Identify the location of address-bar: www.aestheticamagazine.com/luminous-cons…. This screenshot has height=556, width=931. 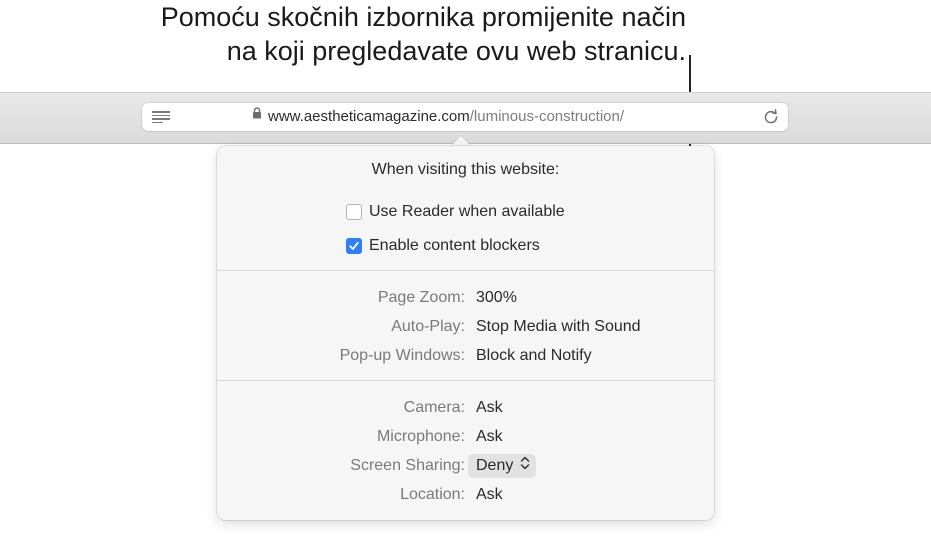
(465, 117).